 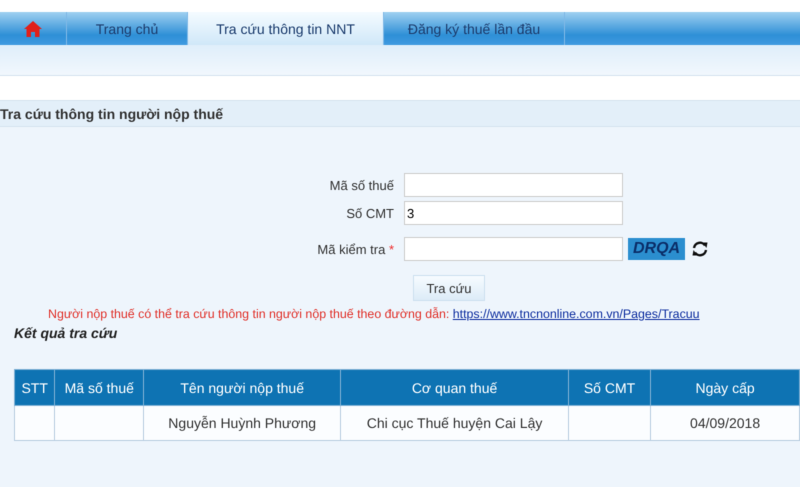 I want to click on field-label: Số CMT, so click(x=370, y=213).